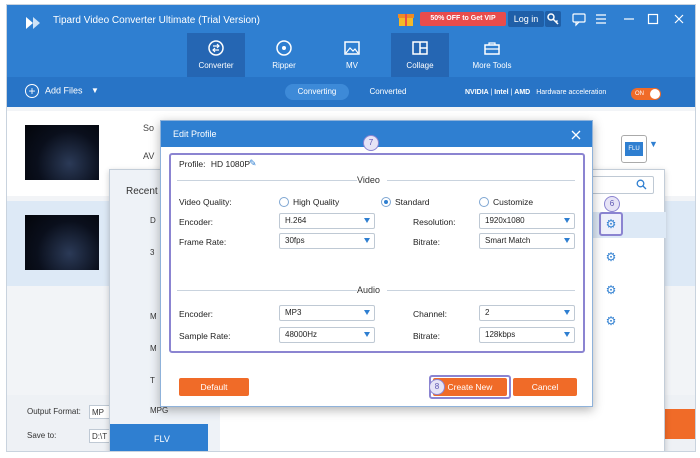  What do you see at coordinates (484, 202) in the screenshot?
I see `quality-customize-radio` at bounding box center [484, 202].